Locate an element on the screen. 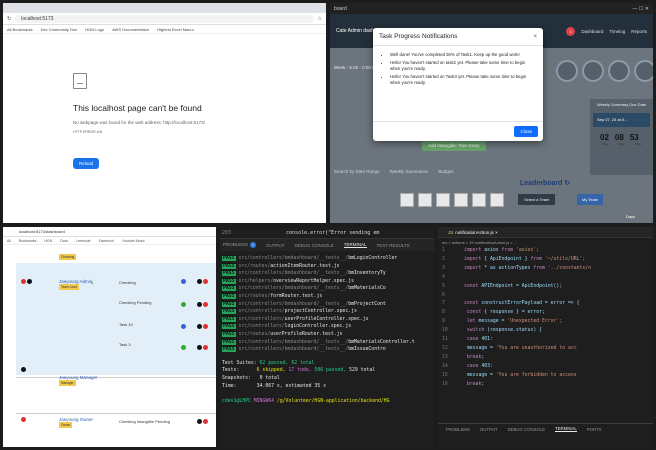 Image resolution: width=656 pixels, height=450 pixels. bookmark-item: AWS Documentation is located at coordinates (130, 29).